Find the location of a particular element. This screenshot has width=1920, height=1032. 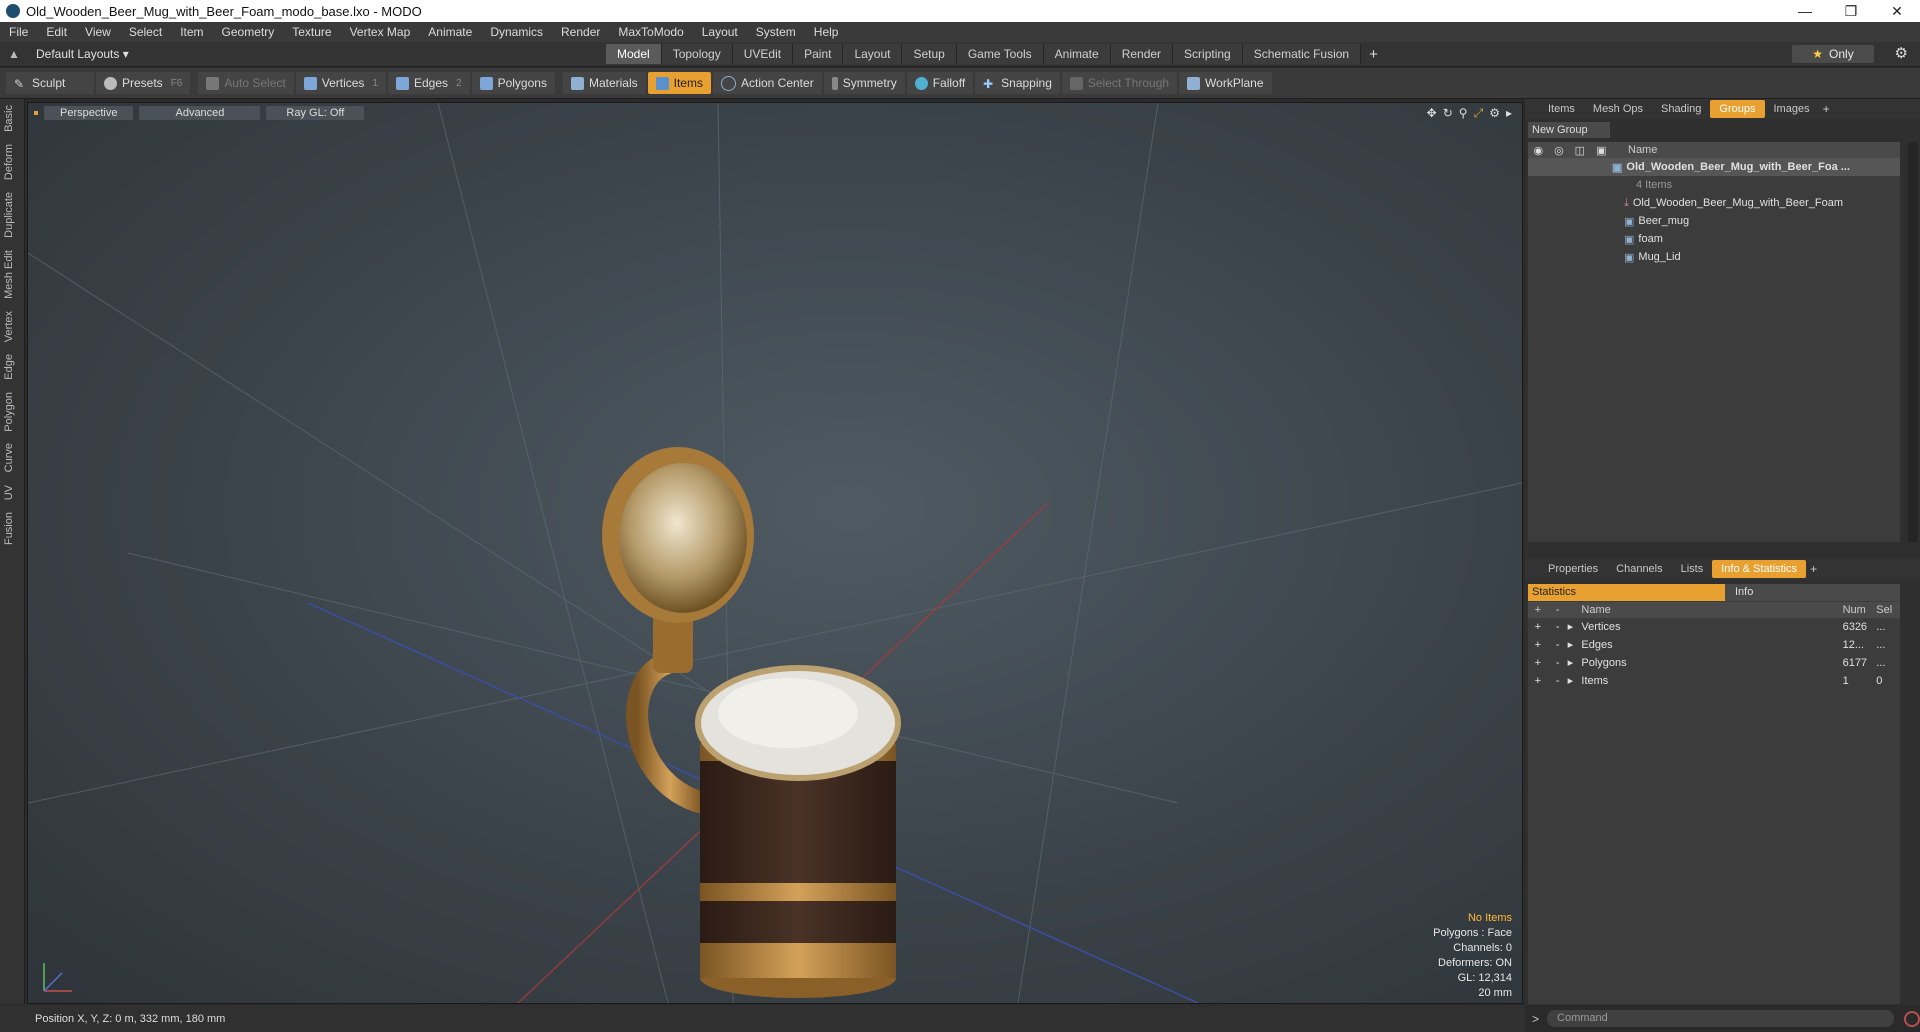

fit-icon: ⤢ is located at coordinates (1479, 113).